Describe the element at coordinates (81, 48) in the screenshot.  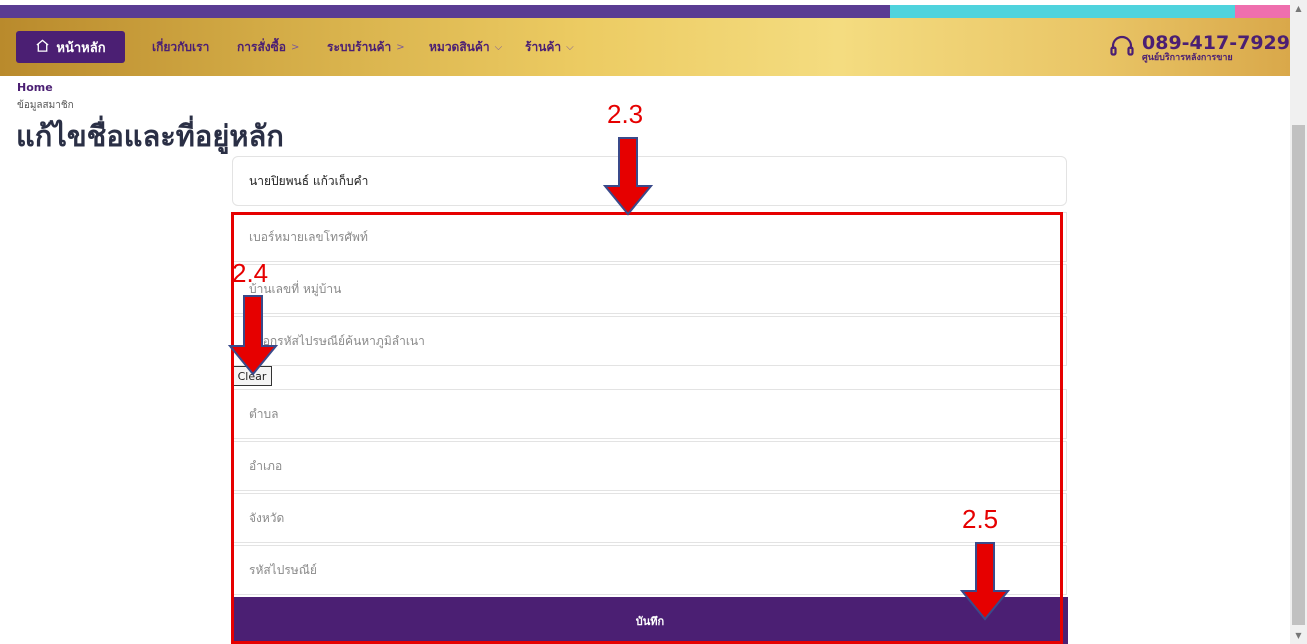
I see `home-nav-label: หน้าหลัก` at that location.